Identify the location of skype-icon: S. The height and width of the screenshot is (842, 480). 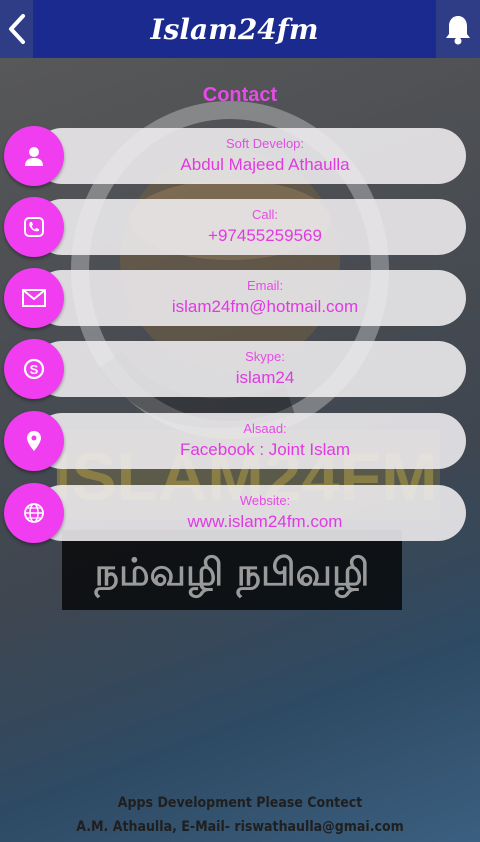
(34, 369).